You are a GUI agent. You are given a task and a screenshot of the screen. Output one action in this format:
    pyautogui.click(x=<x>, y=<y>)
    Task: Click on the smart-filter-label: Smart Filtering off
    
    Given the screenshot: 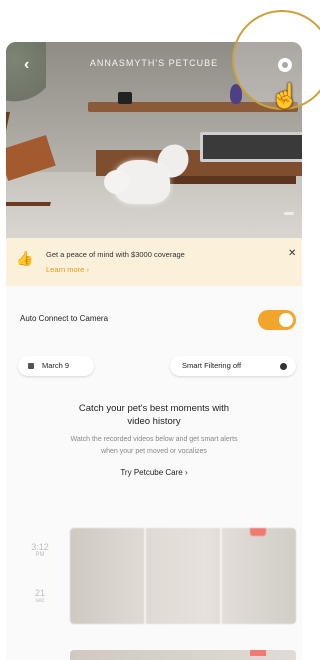 What is the action you would take?
    pyautogui.click(x=212, y=365)
    